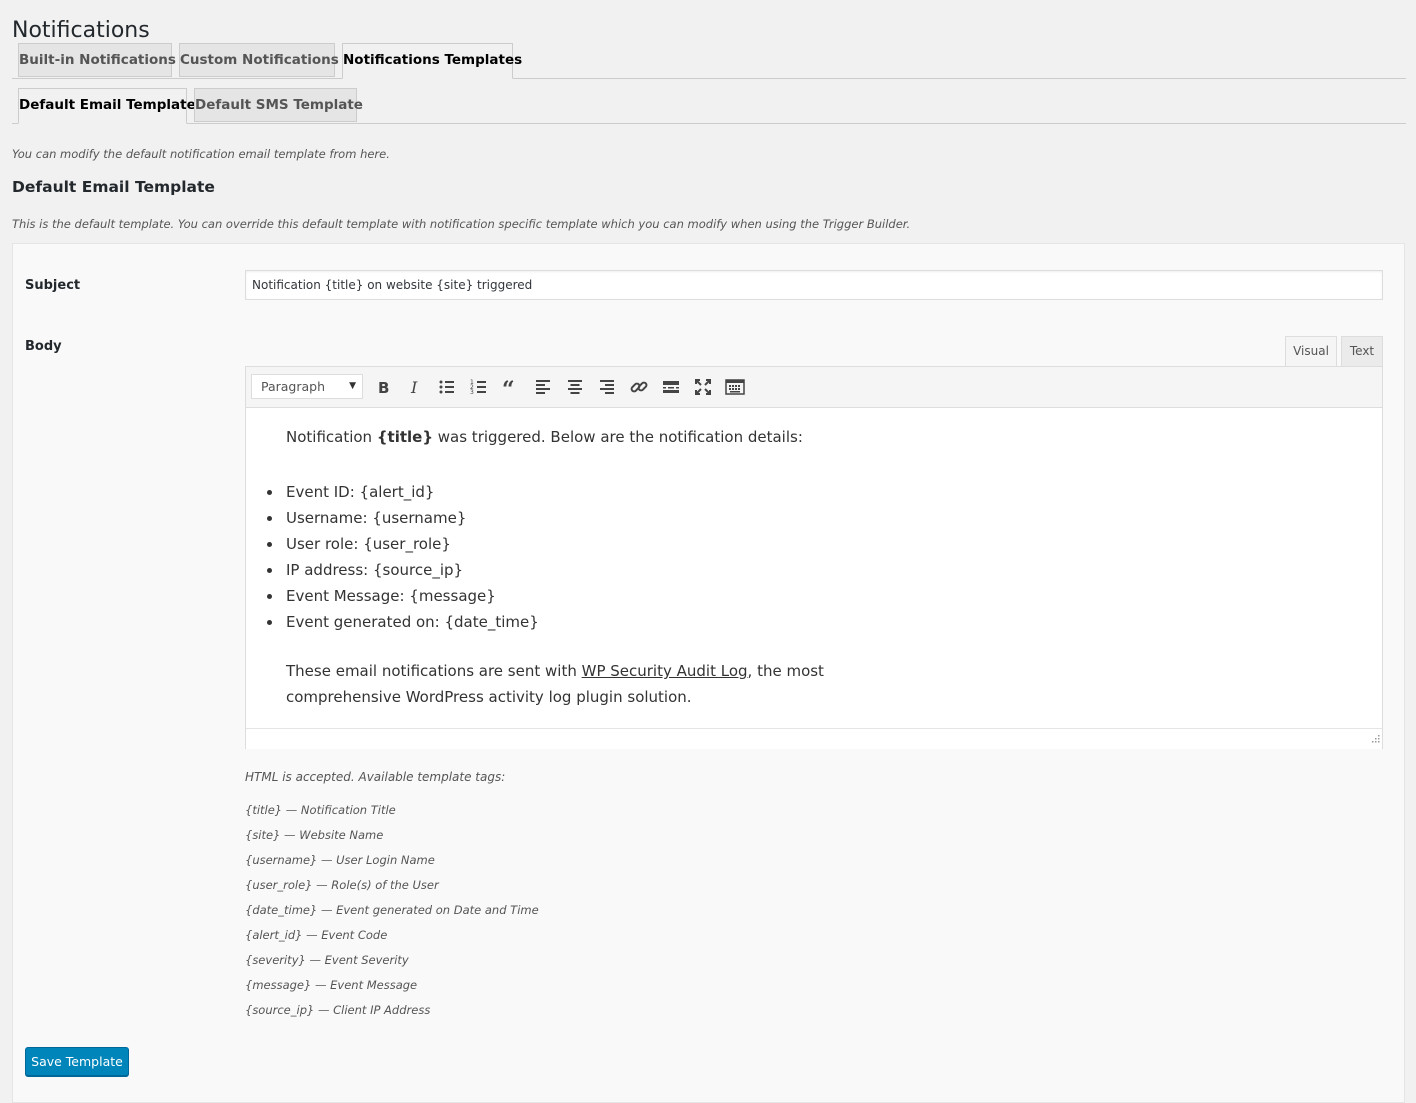 This screenshot has width=1416, height=1103. Describe the element at coordinates (331, 985) in the screenshot. I see `template-tag-item: {message} — Event Message` at that location.